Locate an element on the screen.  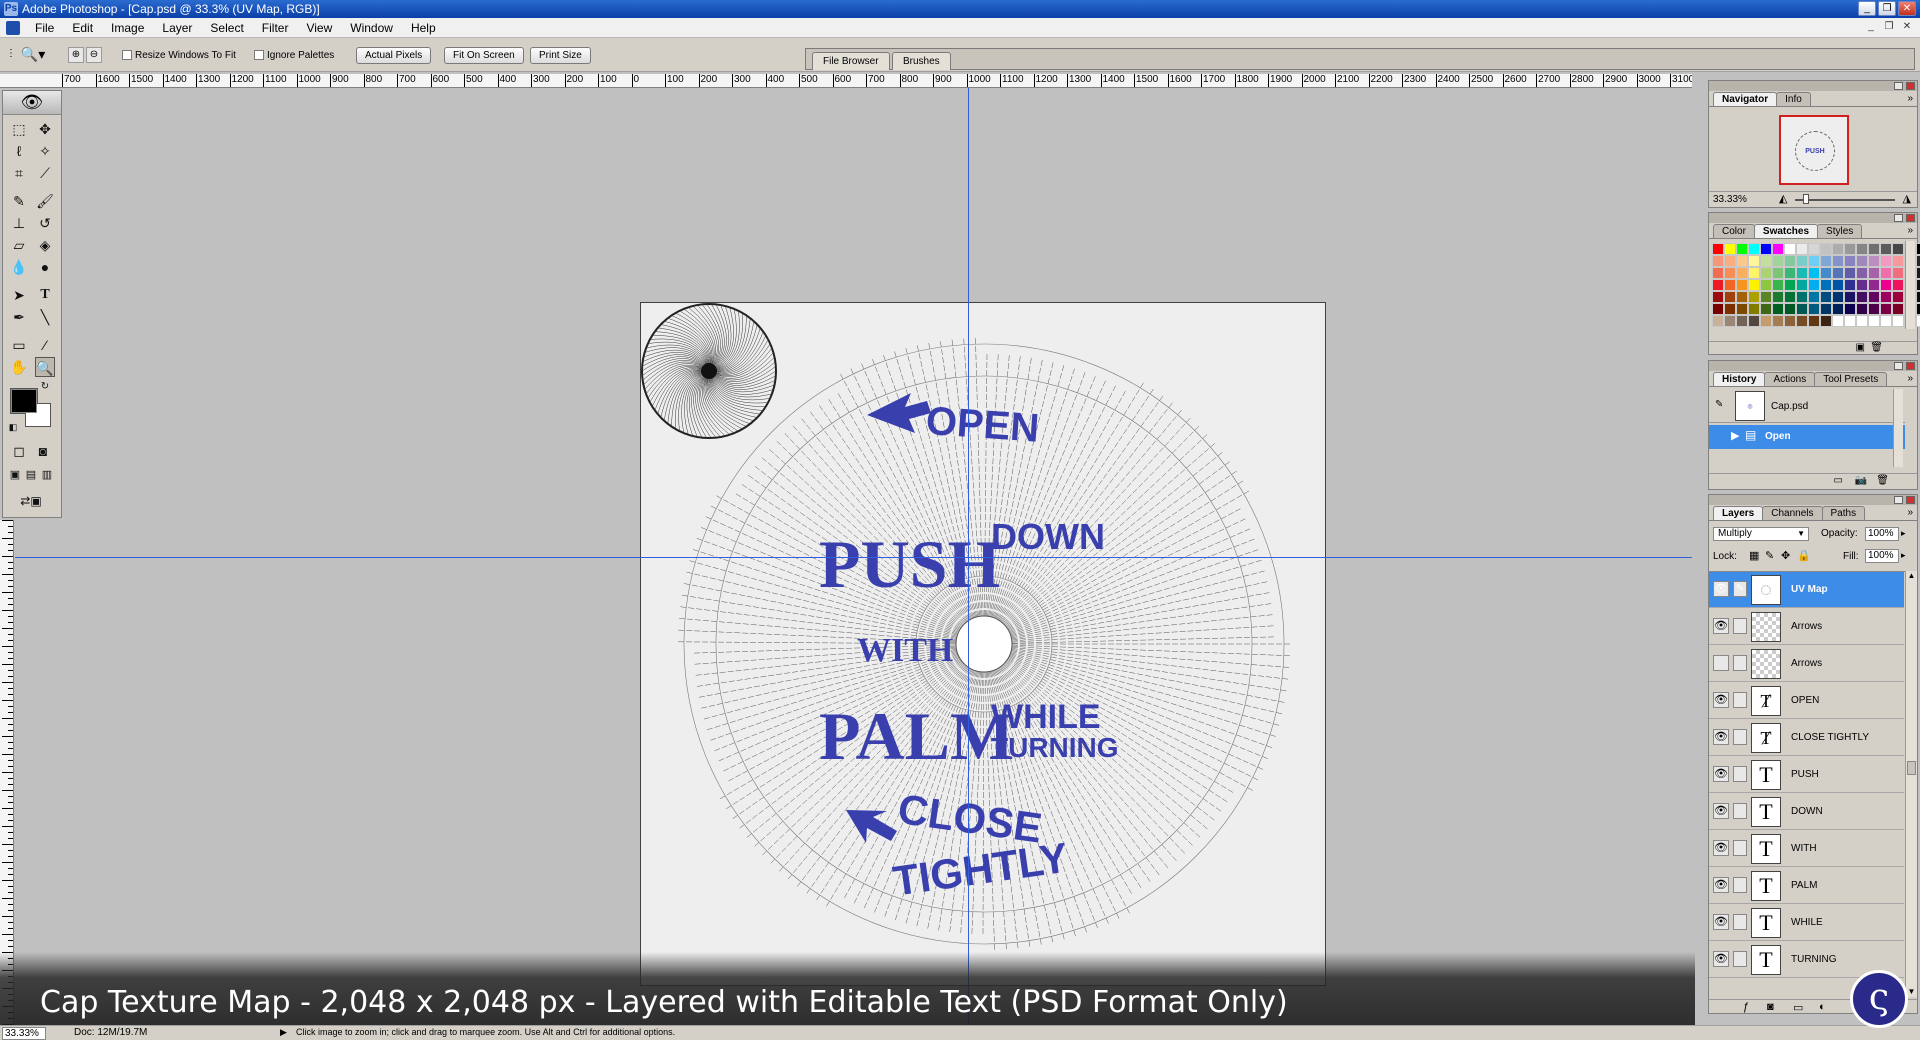
horizontal-guide is located at coordinates (853, 557).